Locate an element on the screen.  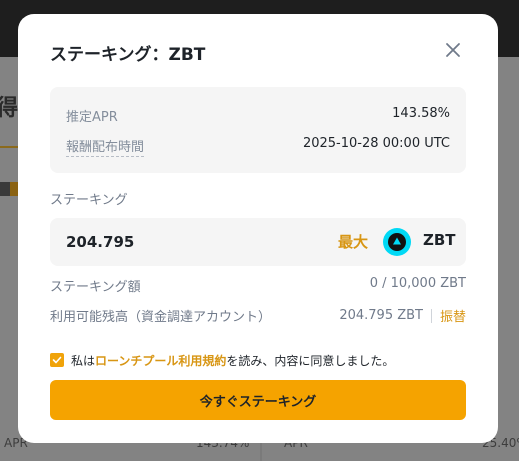
transfer-link: 振替 is located at coordinates (453, 315).